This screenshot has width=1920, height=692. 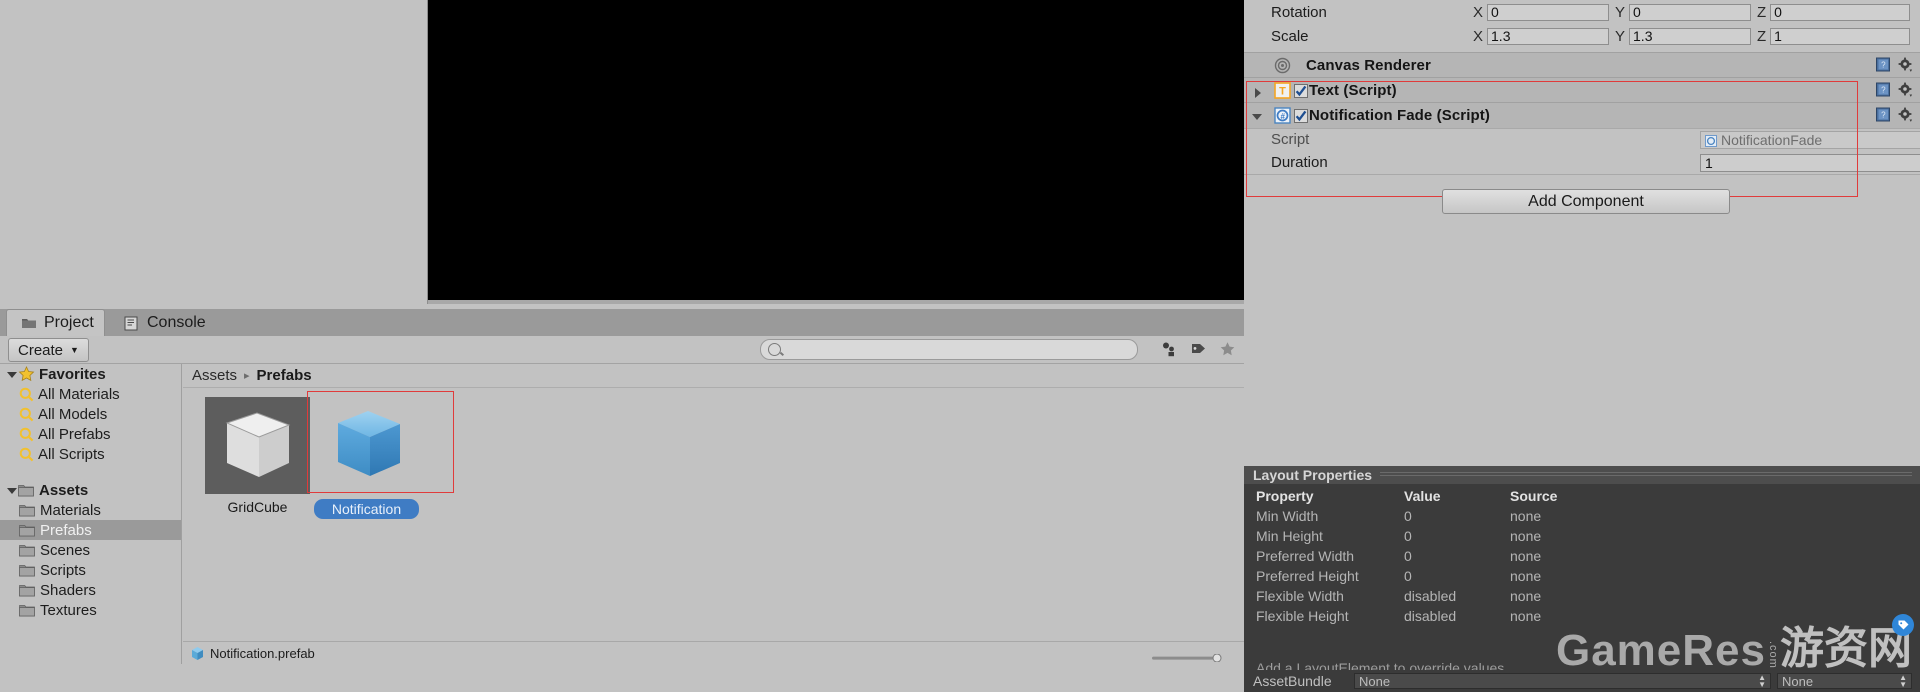 I want to click on tree-item-favorites: Favorites, so click(x=90, y=374).